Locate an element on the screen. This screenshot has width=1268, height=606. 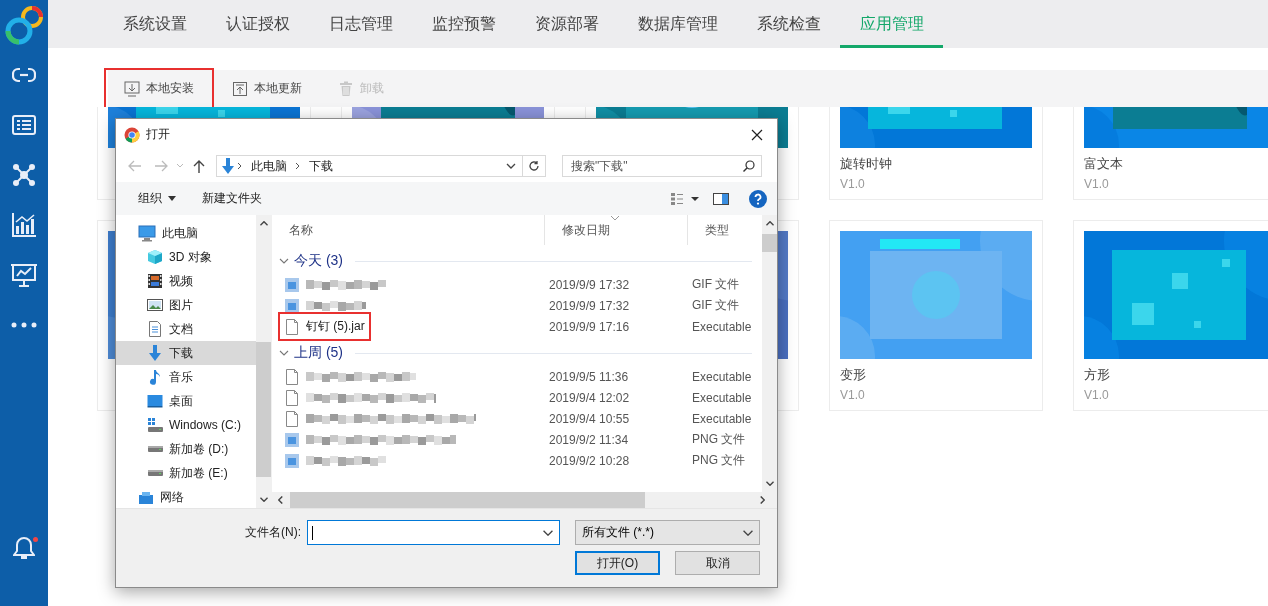
file-name: 钉钉 (5).jar is located at coordinates (335, 326).